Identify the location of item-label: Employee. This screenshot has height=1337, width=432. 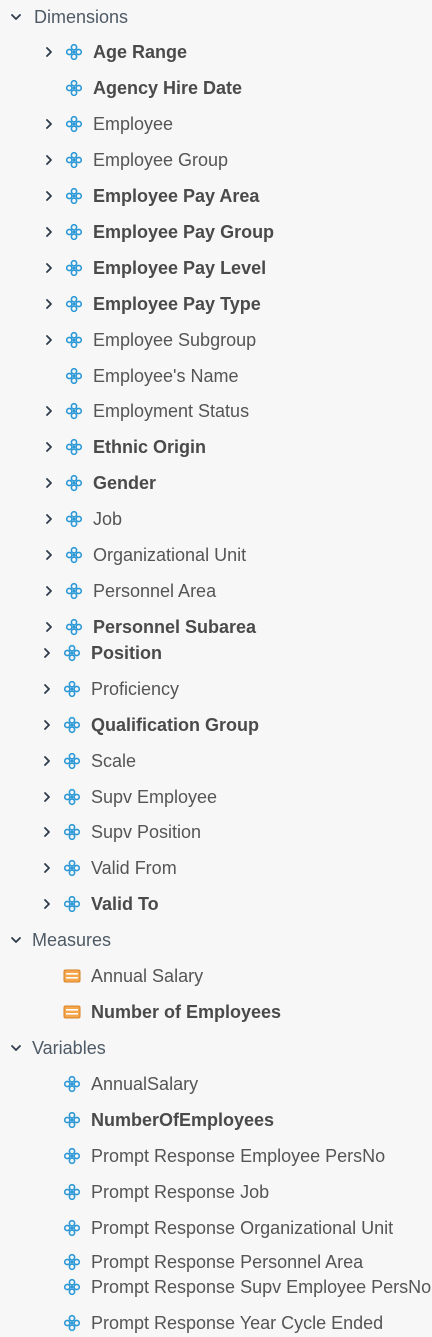
(133, 124).